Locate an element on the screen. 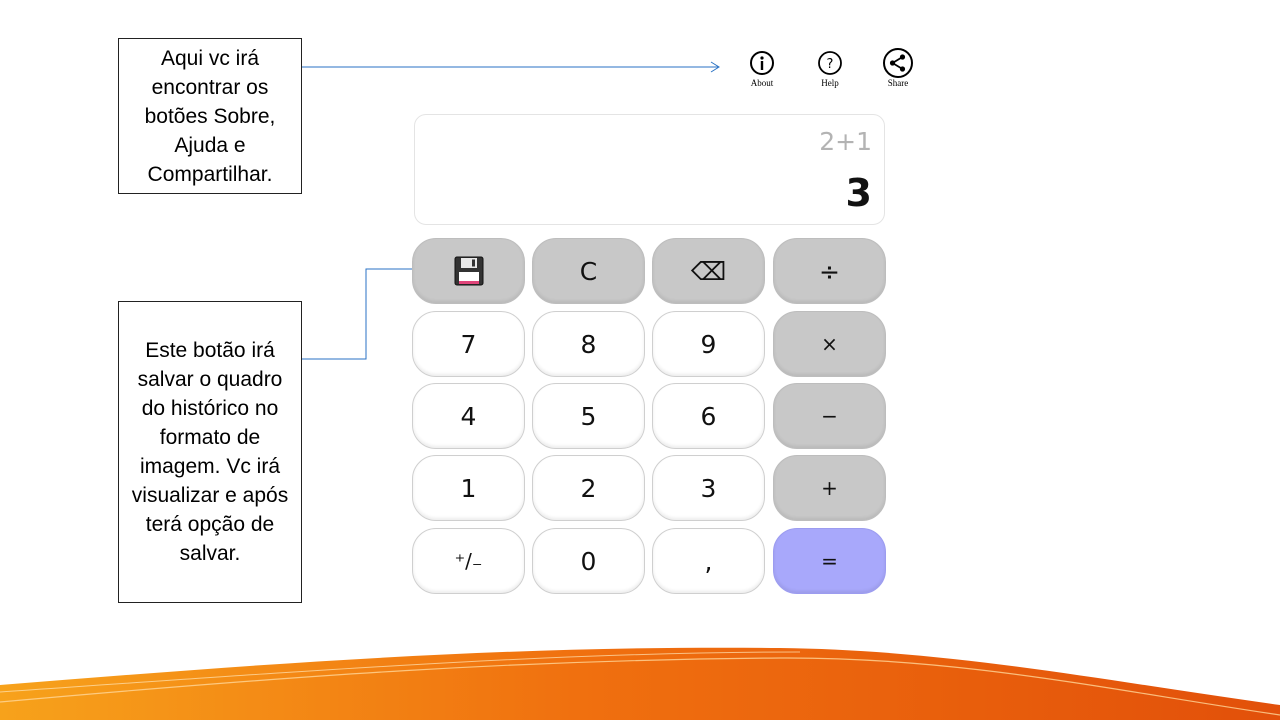 The width and height of the screenshot is (1280, 720). digit-6-button: 6 is located at coordinates (708, 416).